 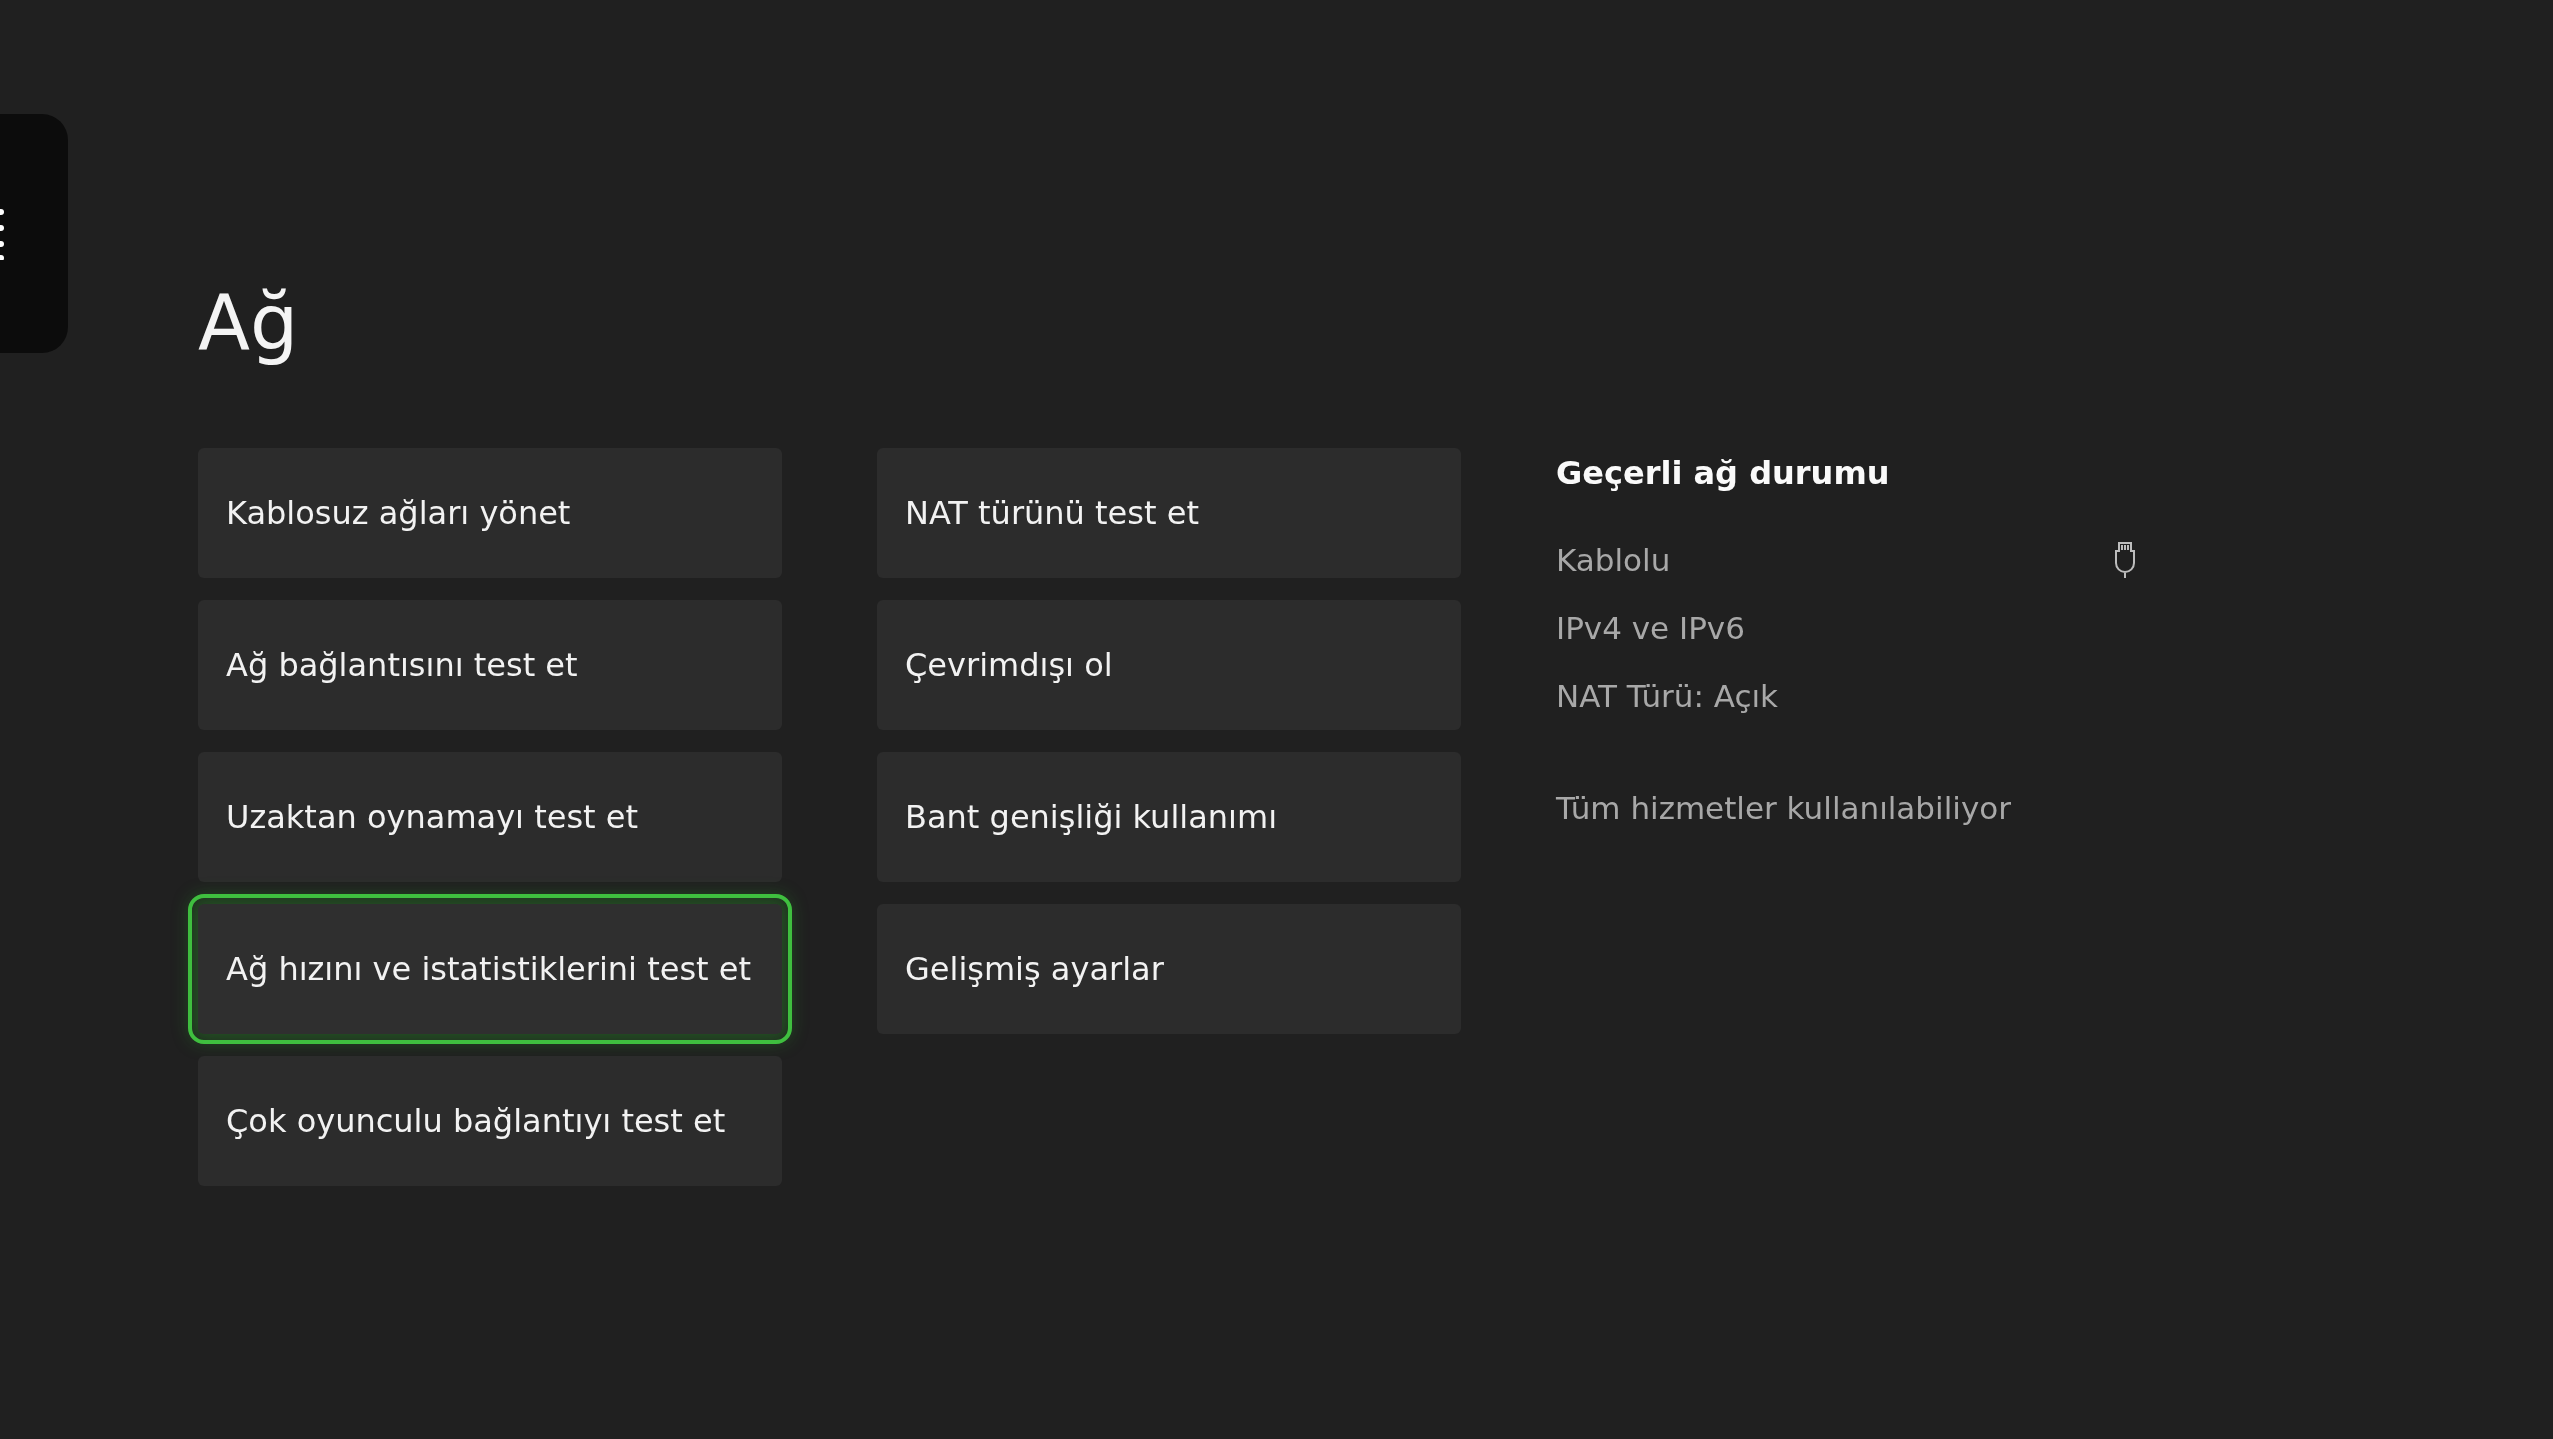 What do you see at coordinates (490, 665) in the screenshot?
I see `menu-tile: Ağ bağlantısını test et` at bounding box center [490, 665].